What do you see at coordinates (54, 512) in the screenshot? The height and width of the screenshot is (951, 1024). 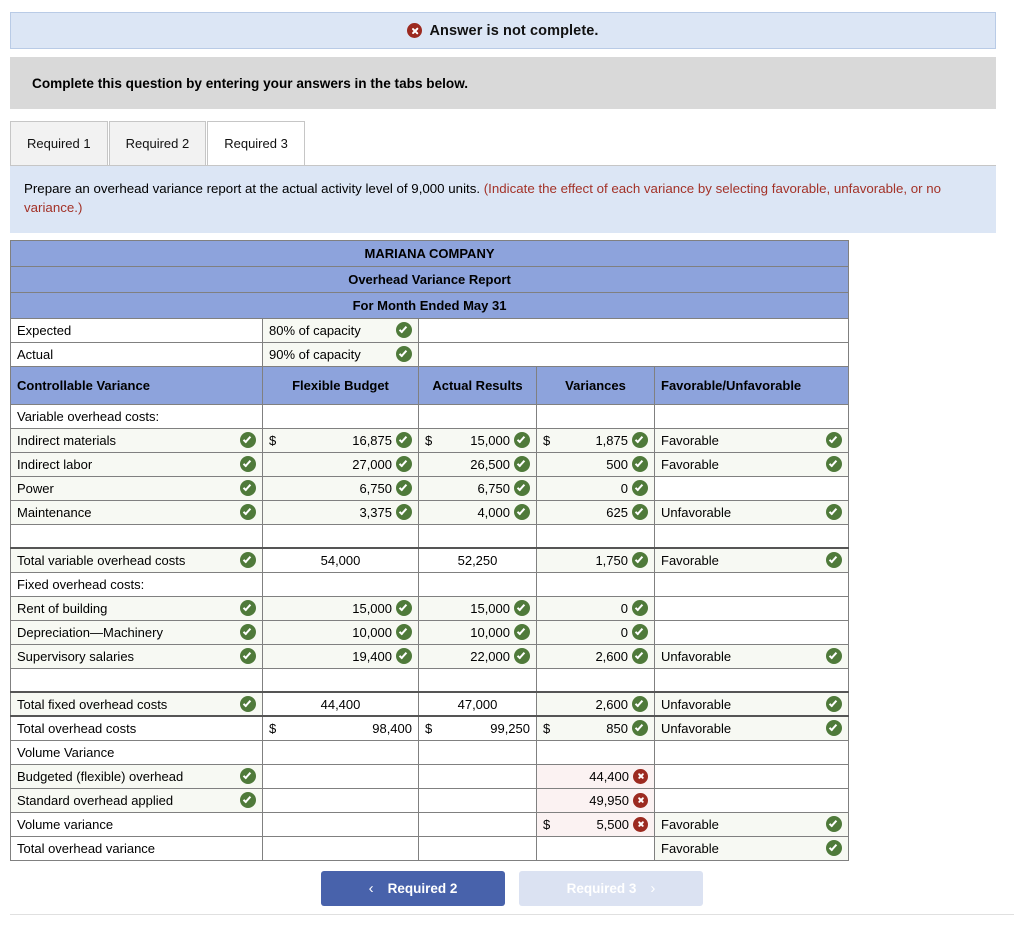 I see `row-label: Maintenance` at bounding box center [54, 512].